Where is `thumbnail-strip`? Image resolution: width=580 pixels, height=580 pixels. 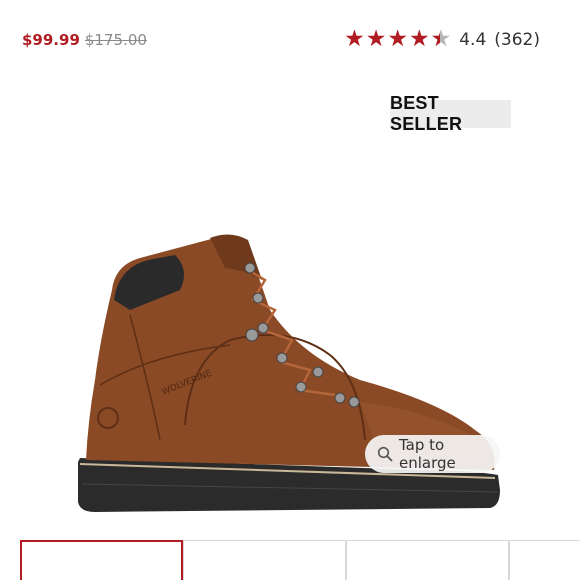
thumbnail-strip is located at coordinates (290, 560).